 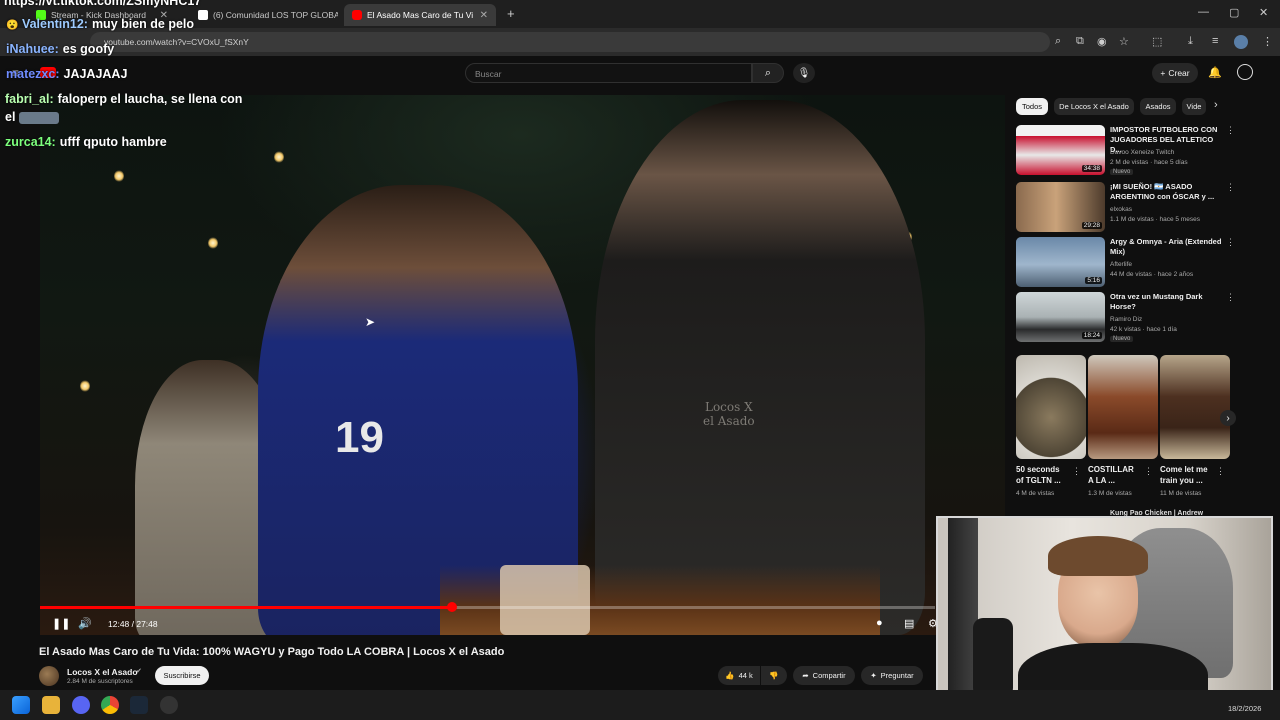 I want to click on zoom-icon: ⌕, so click(x=1058, y=41).